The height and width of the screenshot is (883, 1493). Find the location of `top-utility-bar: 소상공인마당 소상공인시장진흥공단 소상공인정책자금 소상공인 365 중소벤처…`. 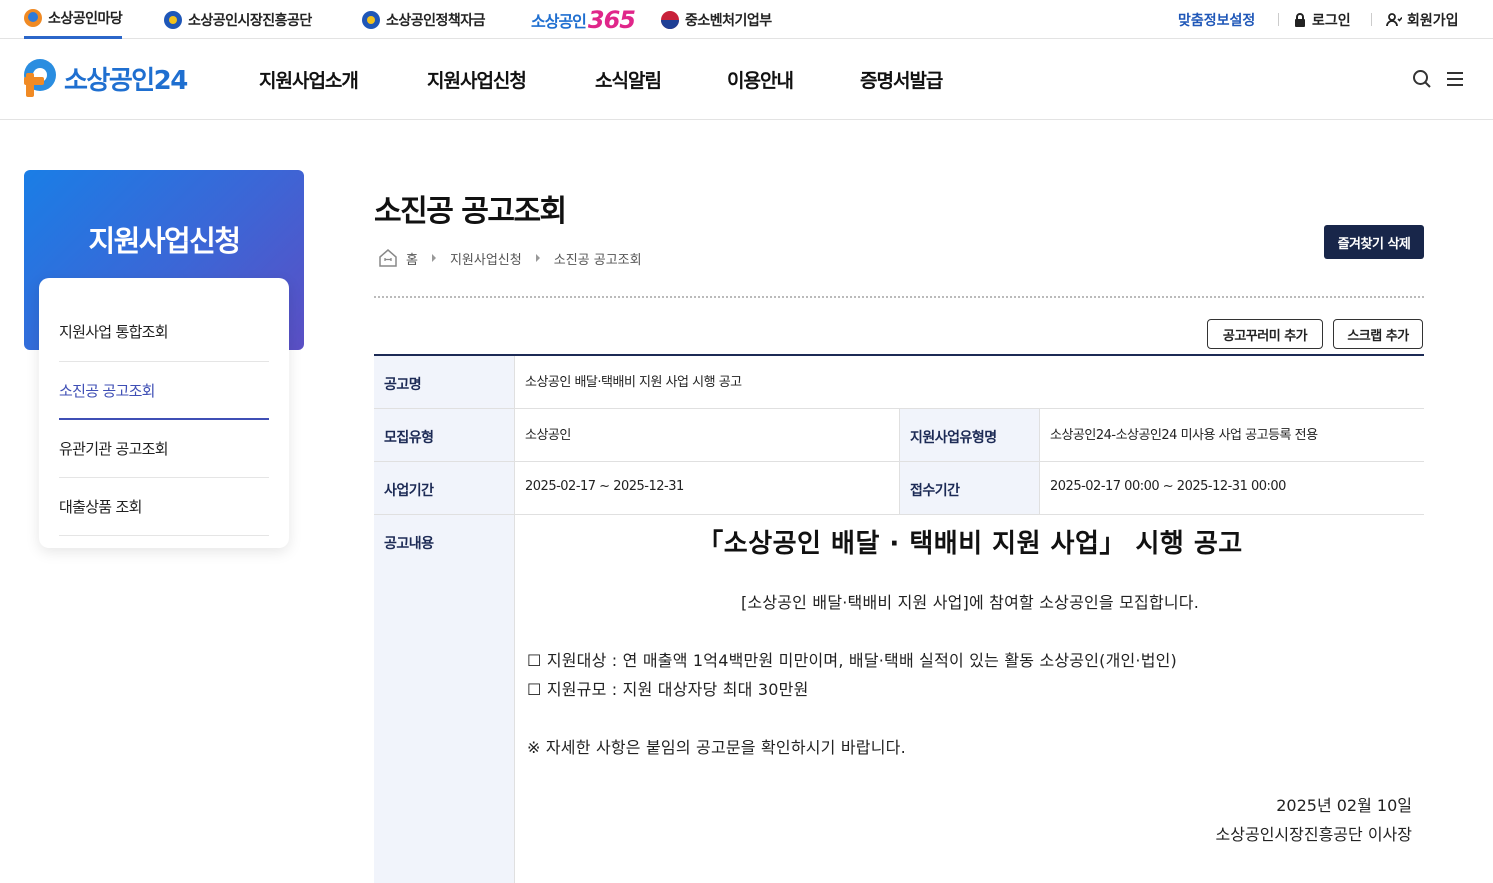

top-utility-bar: 소상공인마당 소상공인시장진흥공단 소상공인정책자금 소상공인 365 중소벤처… is located at coordinates (746, 19).